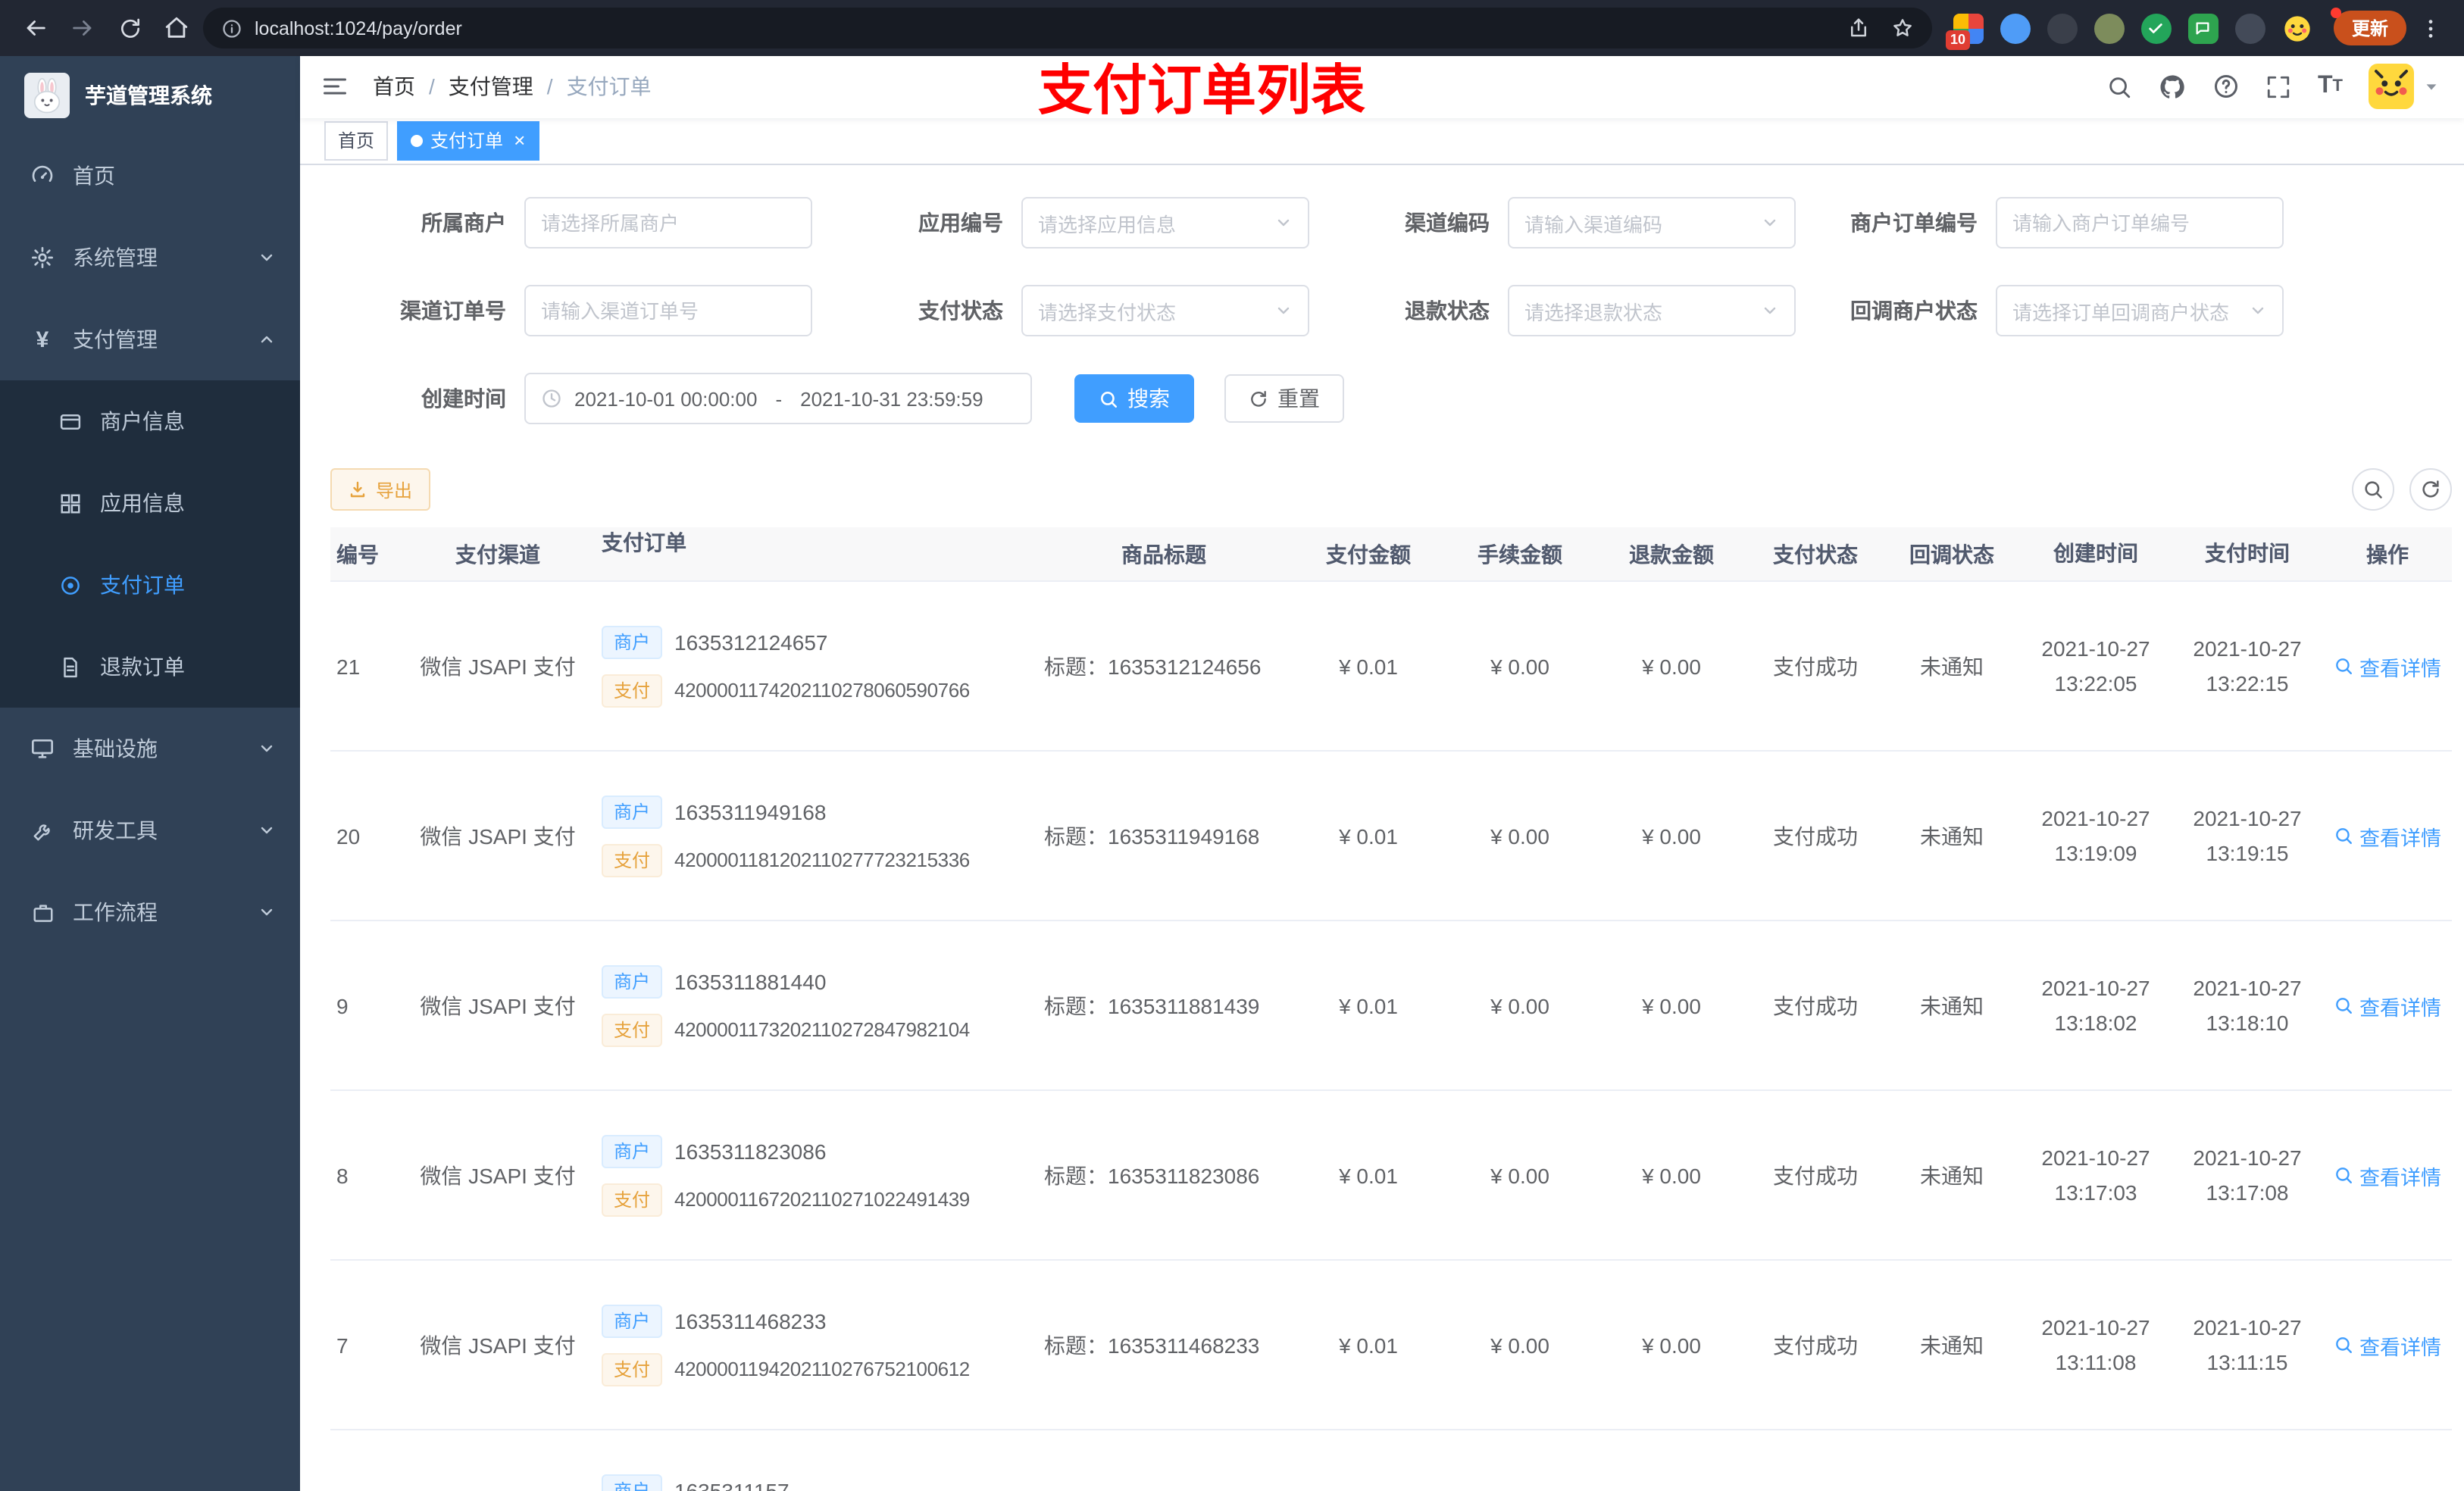  Describe the element at coordinates (1652, 223) in the screenshot. I see `channel-code-select: 请输入渠道编码` at that location.